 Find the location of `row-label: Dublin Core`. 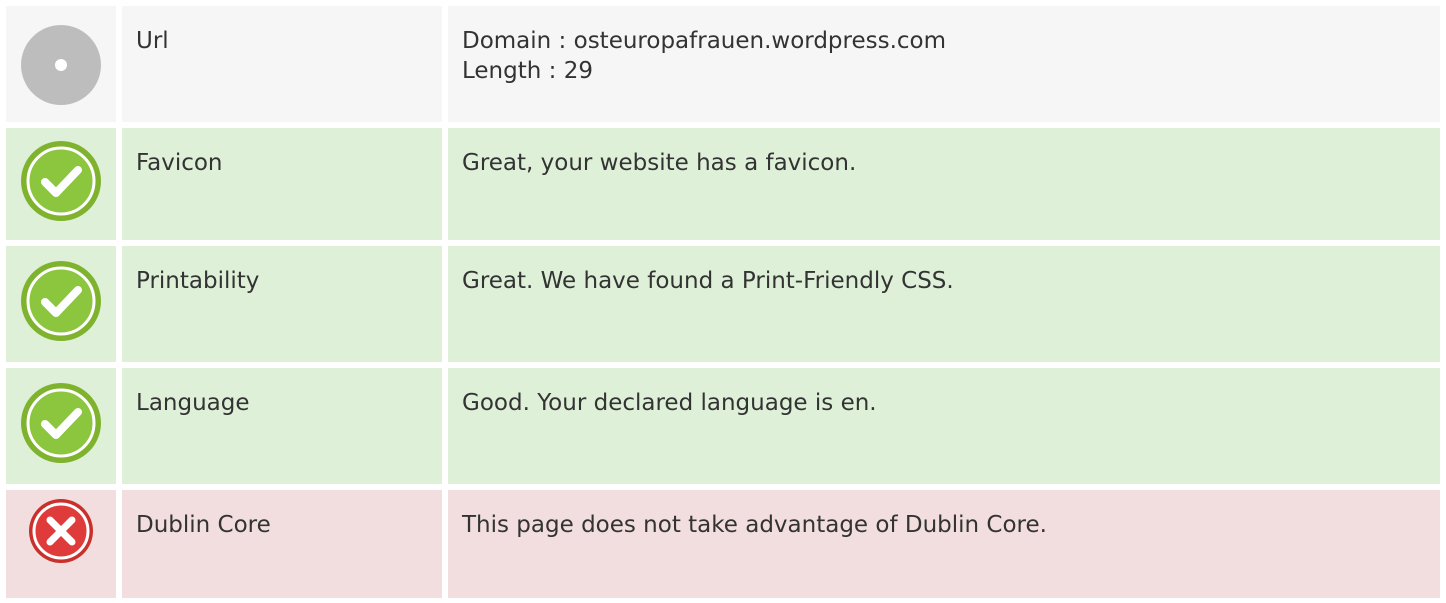

row-label: Dublin Core is located at coordinates (282, 544).